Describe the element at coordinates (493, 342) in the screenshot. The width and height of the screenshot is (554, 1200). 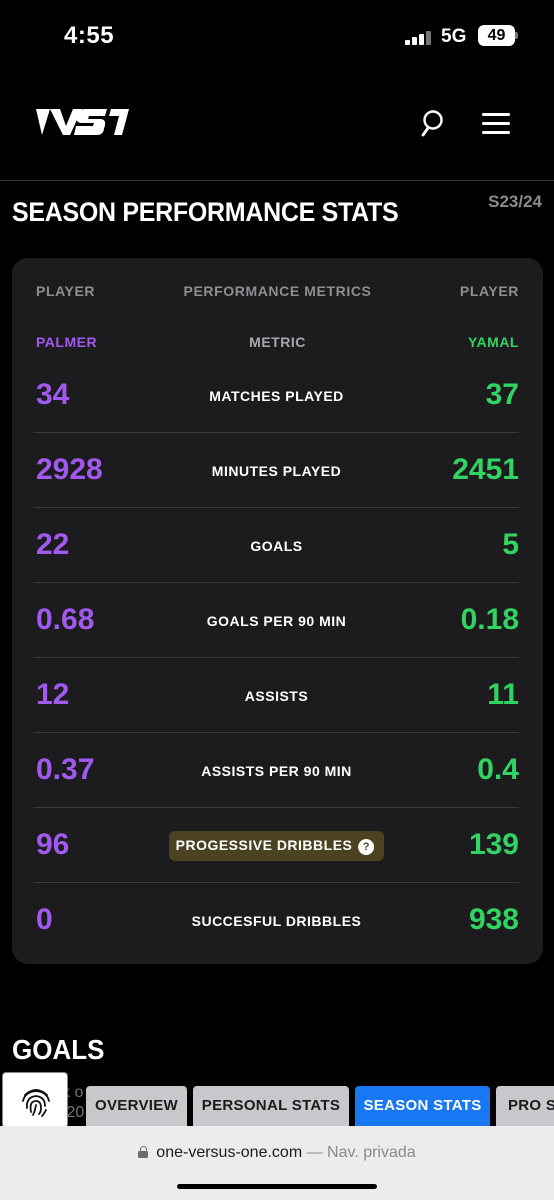
I see `right-player-name: YAMAL` at that location.